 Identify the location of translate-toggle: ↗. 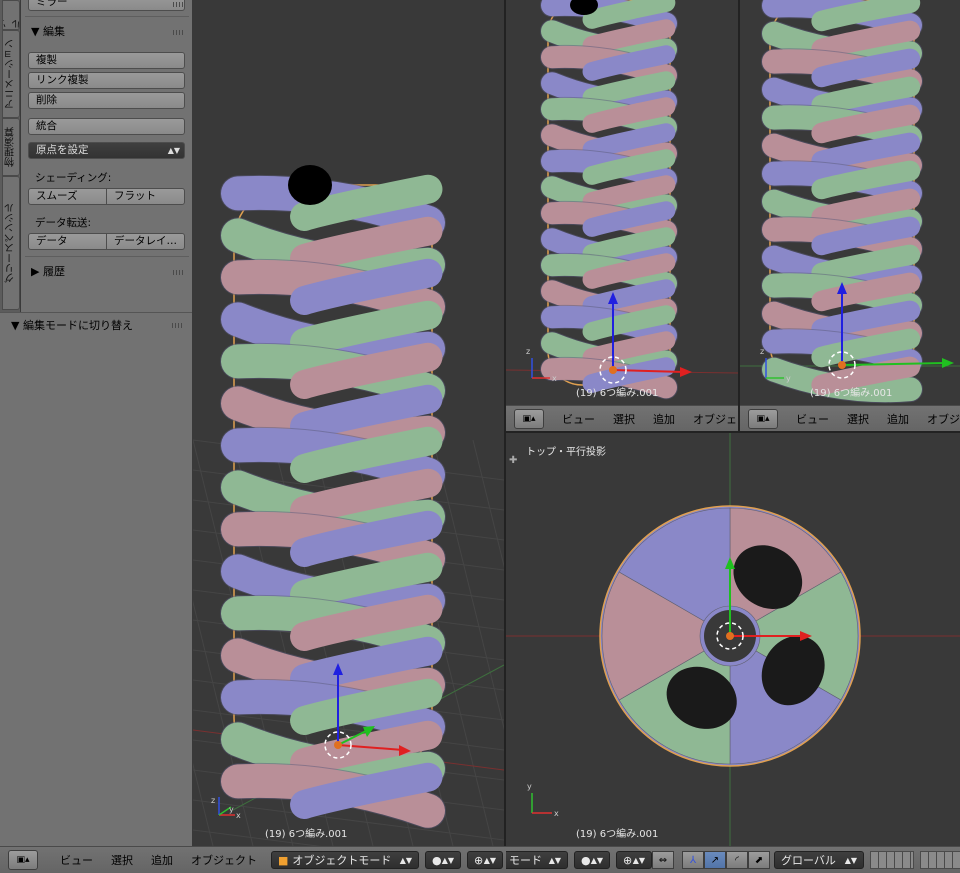
(715, 860).